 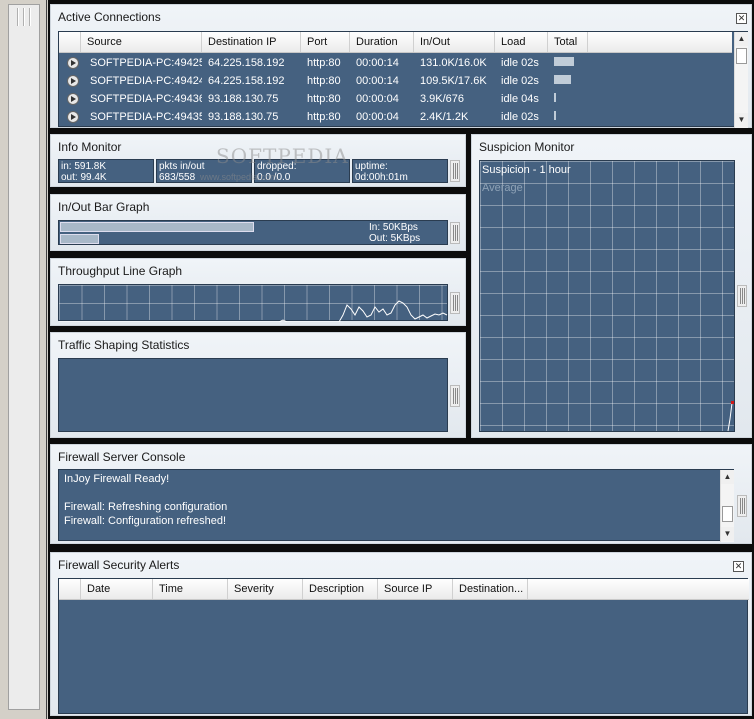 What do you see at coordinates (84, 166) in the screenshot?
I see `in-value: in: 591.8K` at bounding box center [84, 166].